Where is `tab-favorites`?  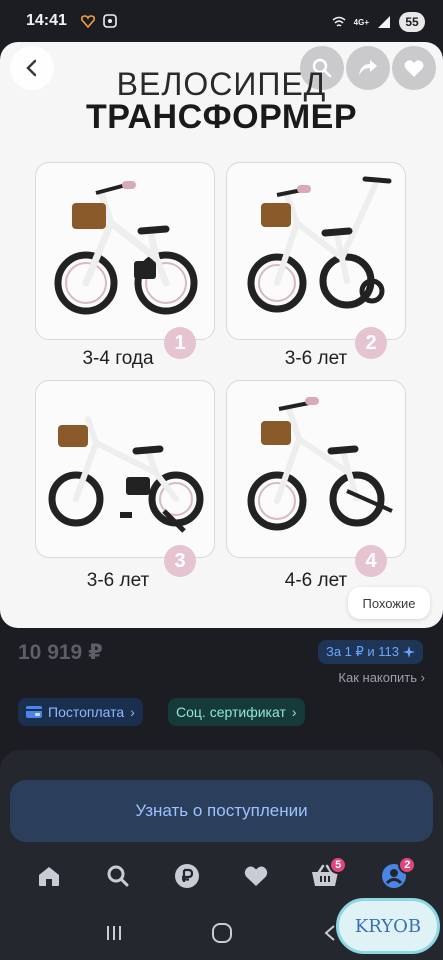
tab-favorites is located at coordinates (256, 876).